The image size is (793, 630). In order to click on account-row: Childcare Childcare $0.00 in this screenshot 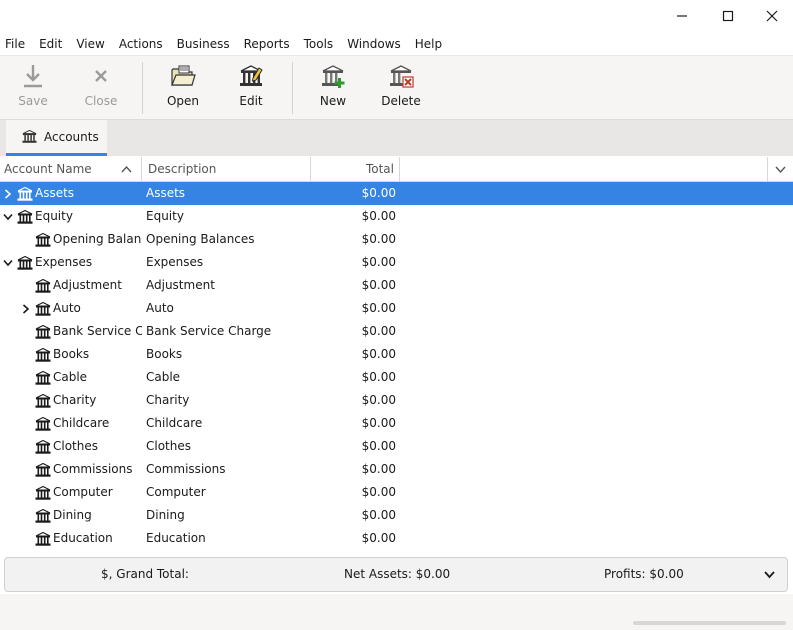, I will do `click(396, 423)`.